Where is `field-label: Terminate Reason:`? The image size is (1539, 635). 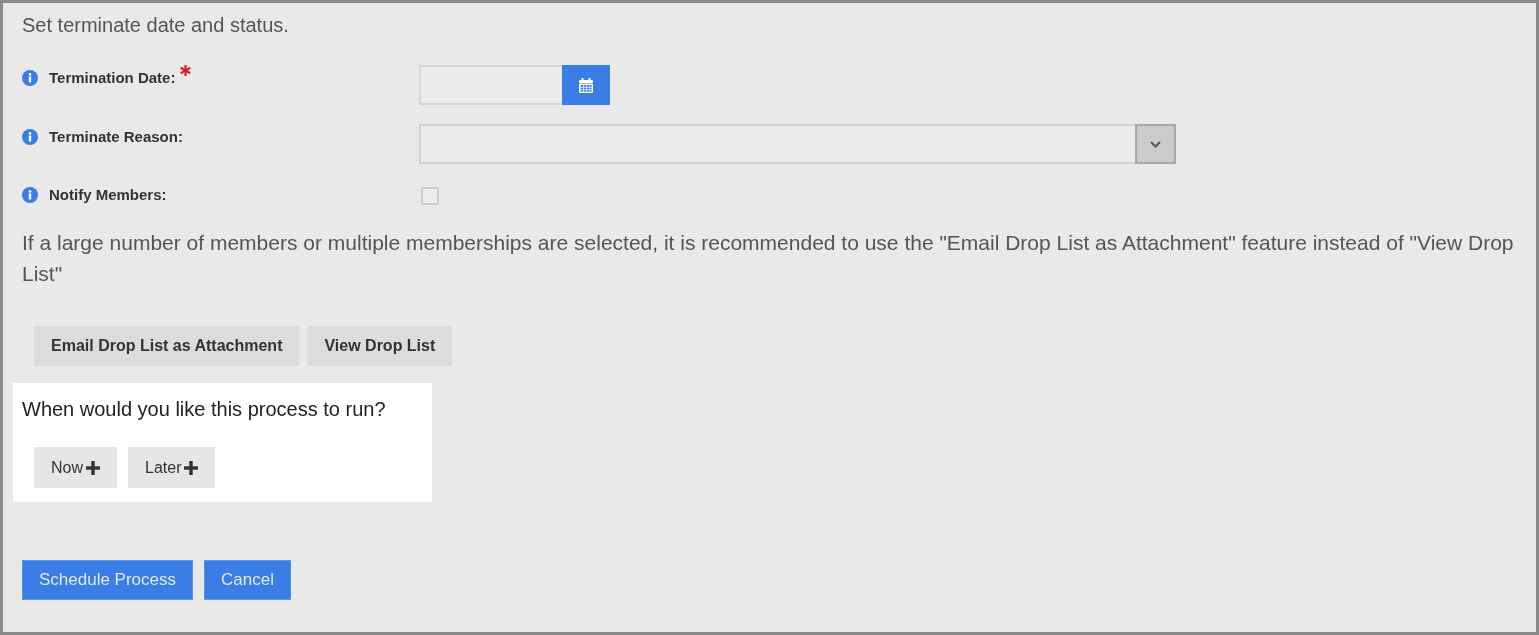 field-label: Terminate Reason: is located at coordinates (116, 137).